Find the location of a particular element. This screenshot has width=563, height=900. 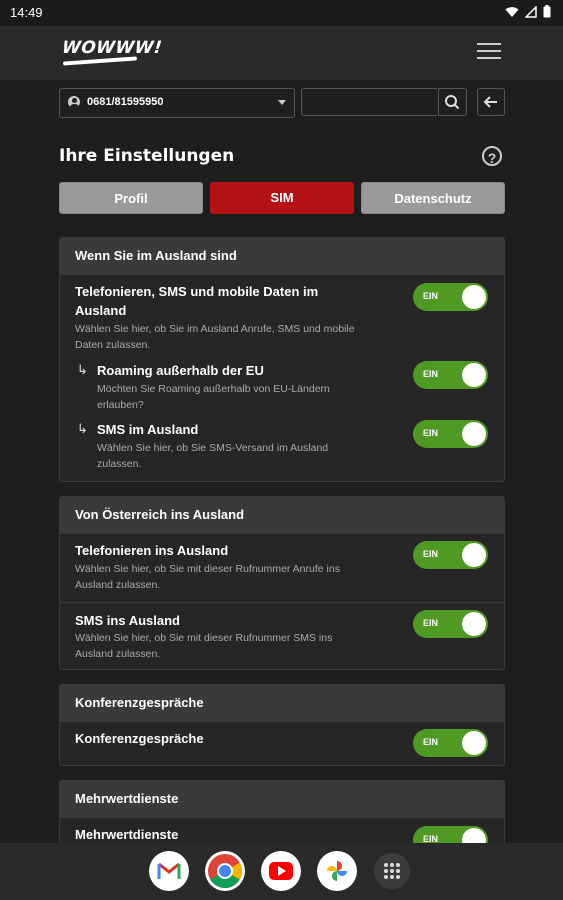

conference-toggle: EIN is located at coordinates (450, 743).